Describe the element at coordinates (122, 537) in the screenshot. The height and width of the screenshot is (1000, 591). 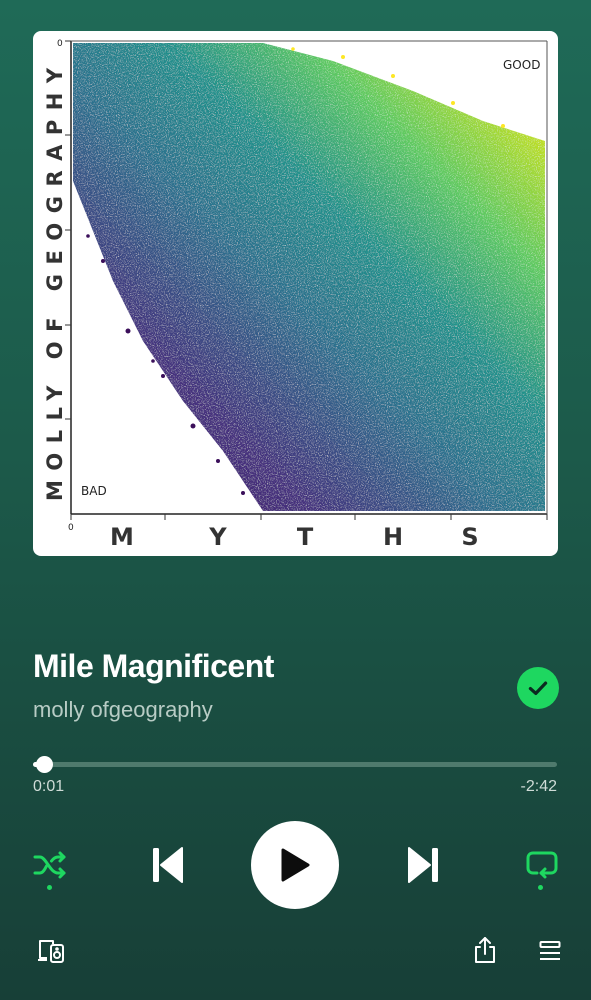
I see `x-axis-letter: M` at that location.